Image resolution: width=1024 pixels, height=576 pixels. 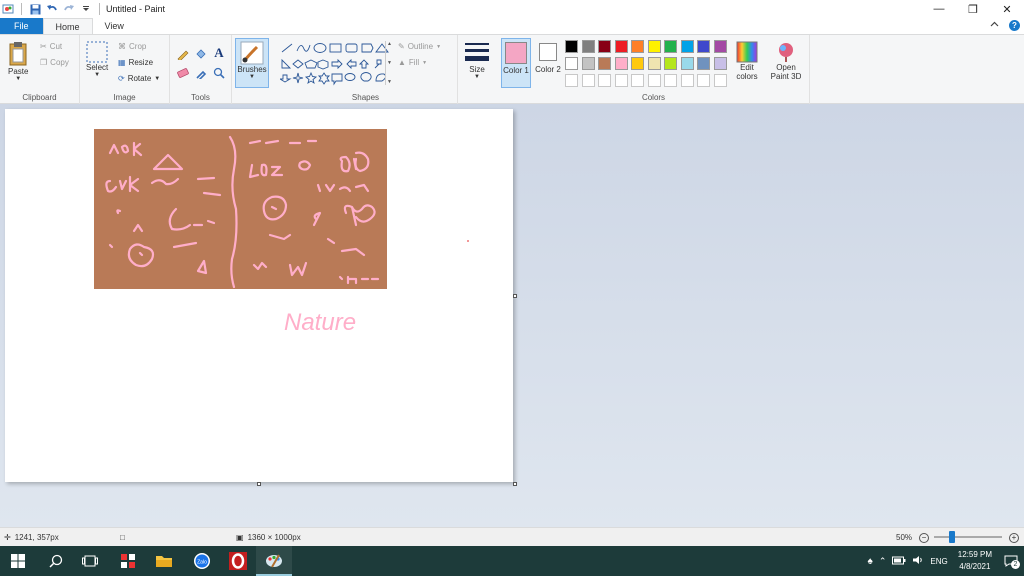 I want to click on size-button: Size ▼, so click(x=477, y=60).